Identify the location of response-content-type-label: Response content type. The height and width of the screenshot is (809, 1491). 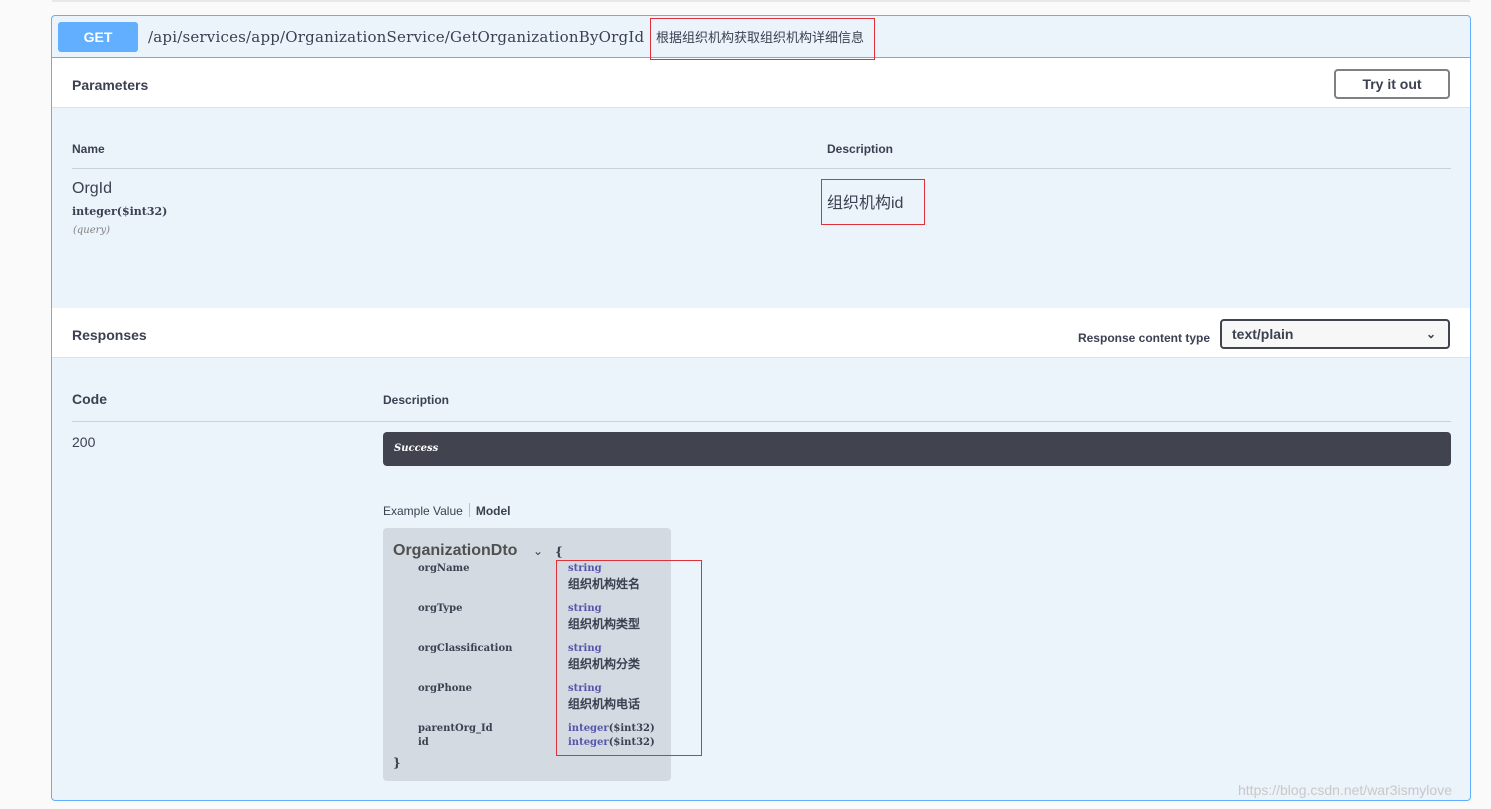
(1143, 338).